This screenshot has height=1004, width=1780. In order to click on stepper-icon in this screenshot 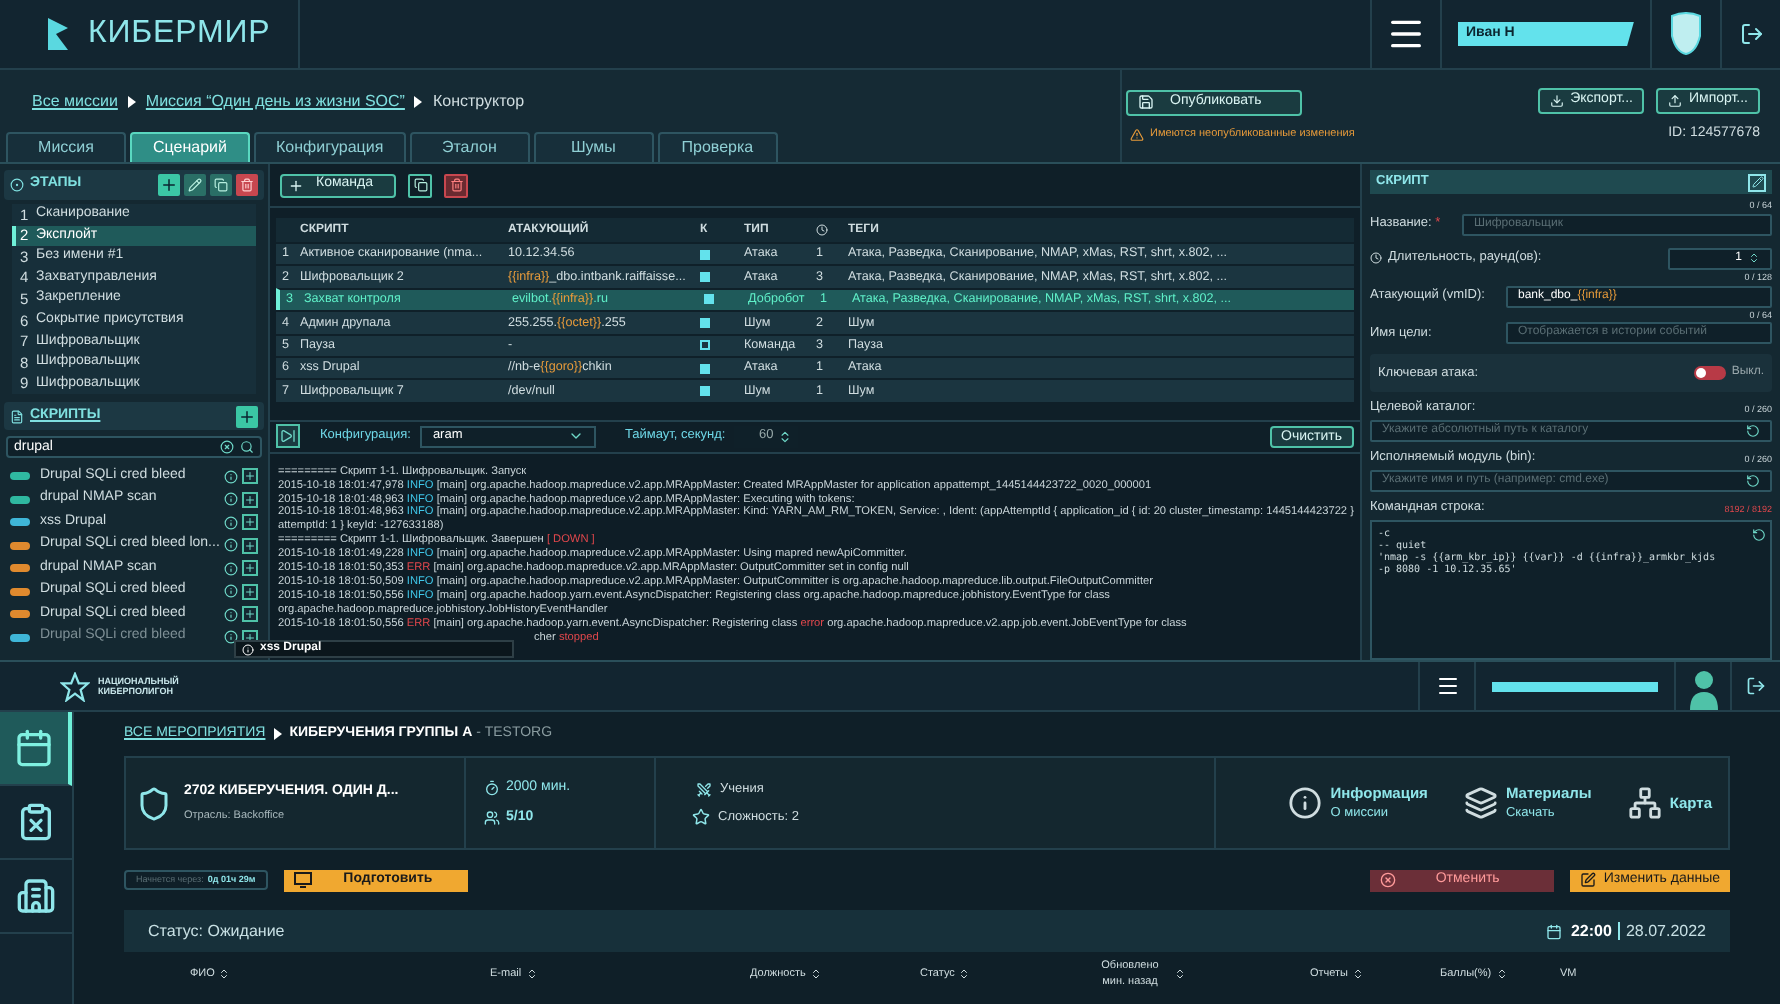, I will do `click(784, 436)`.